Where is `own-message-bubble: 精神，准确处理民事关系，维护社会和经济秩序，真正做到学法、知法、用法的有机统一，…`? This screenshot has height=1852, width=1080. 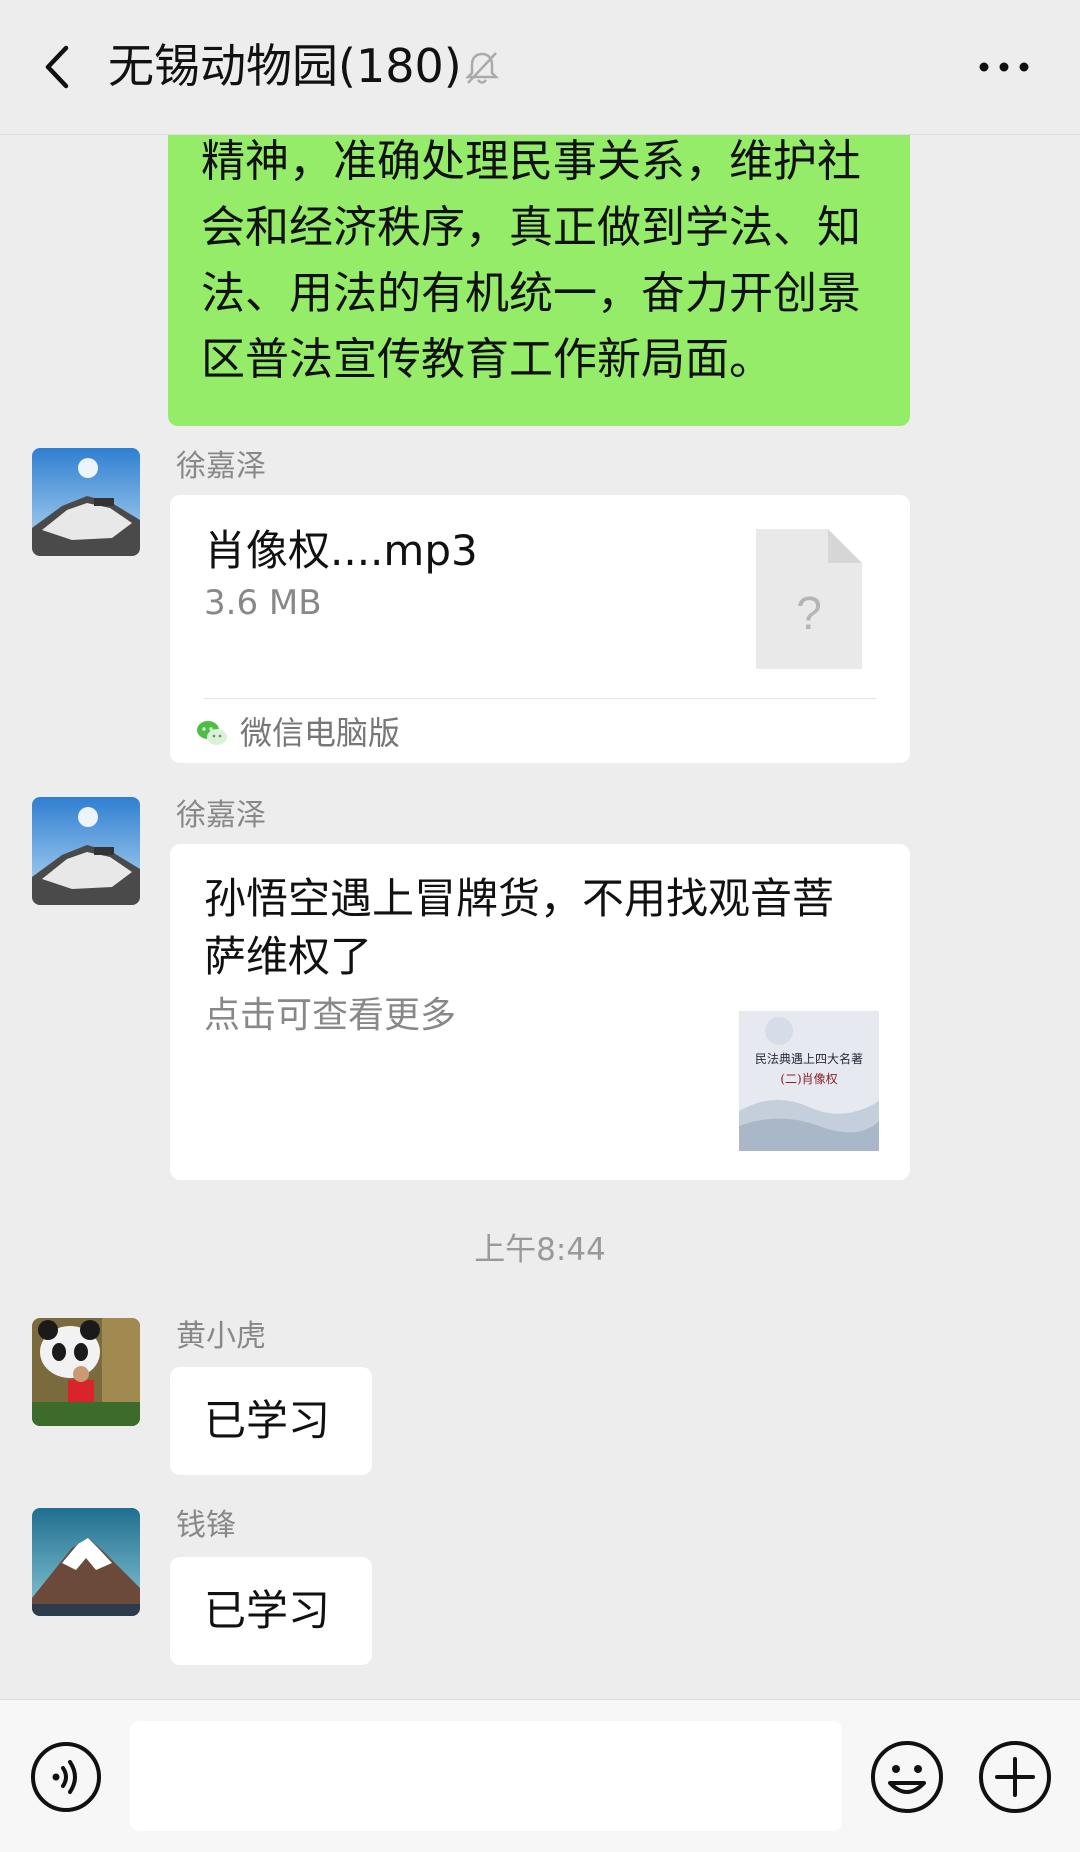
own-message-bubble: 精神，准确处理民事关系，维护社会和经济秩序，真正做到学法、知法、用法的有机统一，… is located at coordinates (539, 280).